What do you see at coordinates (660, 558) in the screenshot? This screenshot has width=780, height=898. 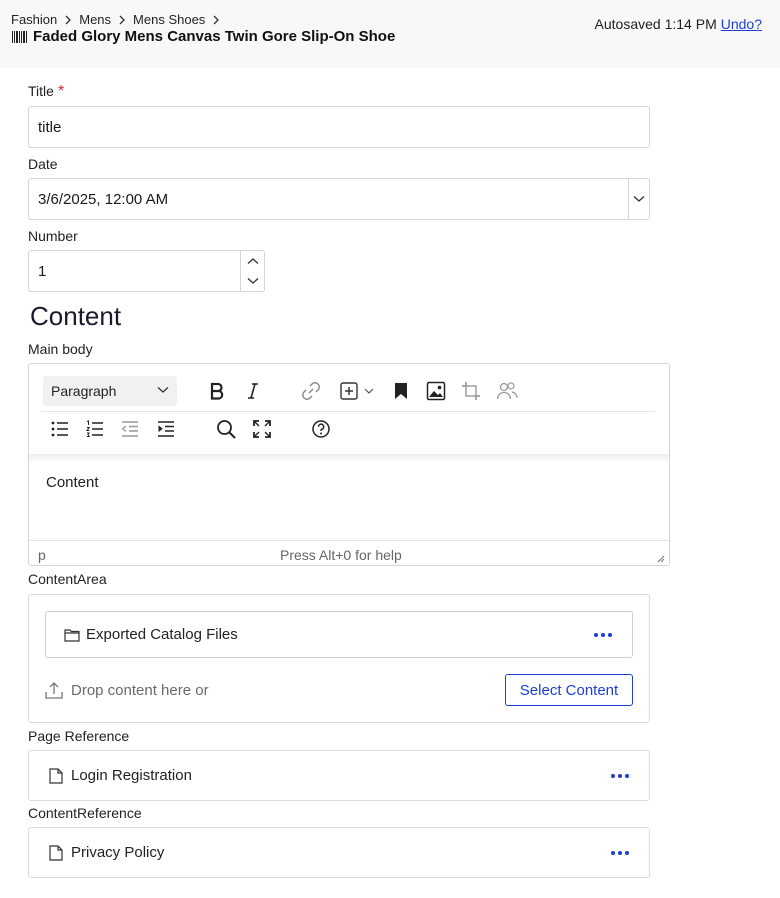 I see `resize-handle-icon` at bounding box center [660, 558].